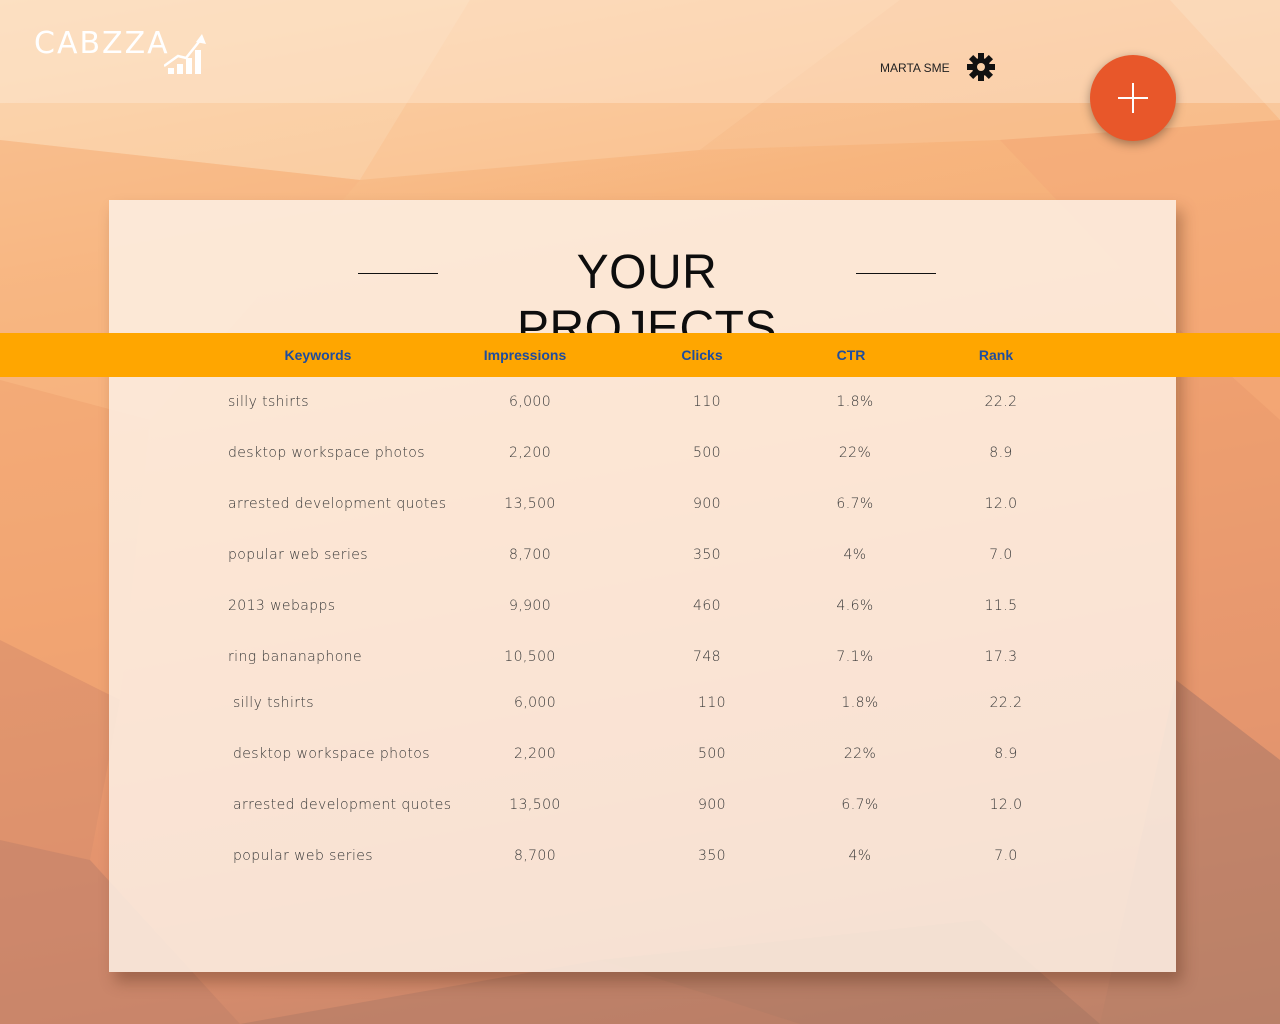 The height and width of the screenshot is (1024, 1280). I want to click on logo: CABZZA, so click(122, 53).